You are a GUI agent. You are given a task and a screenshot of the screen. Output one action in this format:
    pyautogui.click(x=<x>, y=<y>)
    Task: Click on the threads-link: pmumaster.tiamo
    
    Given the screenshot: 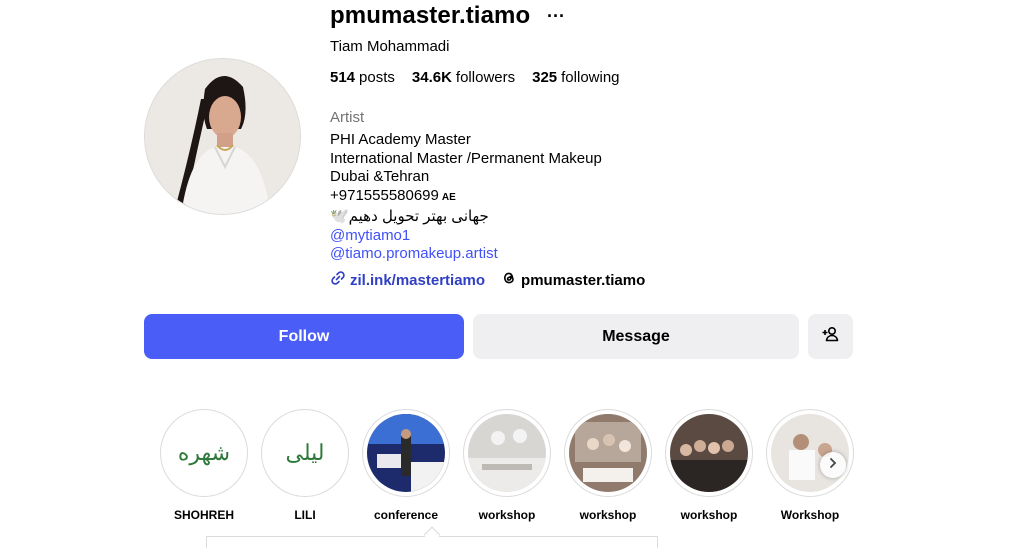 What is the action you would take?
    pyautogui.click(x=573, y=280)
    